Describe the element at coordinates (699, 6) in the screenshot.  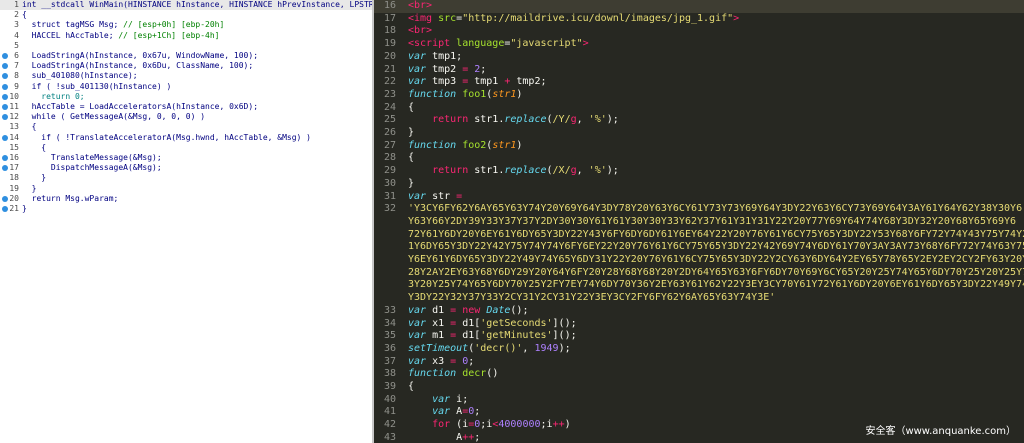
I see `code-line: 16 <br>` at that location.